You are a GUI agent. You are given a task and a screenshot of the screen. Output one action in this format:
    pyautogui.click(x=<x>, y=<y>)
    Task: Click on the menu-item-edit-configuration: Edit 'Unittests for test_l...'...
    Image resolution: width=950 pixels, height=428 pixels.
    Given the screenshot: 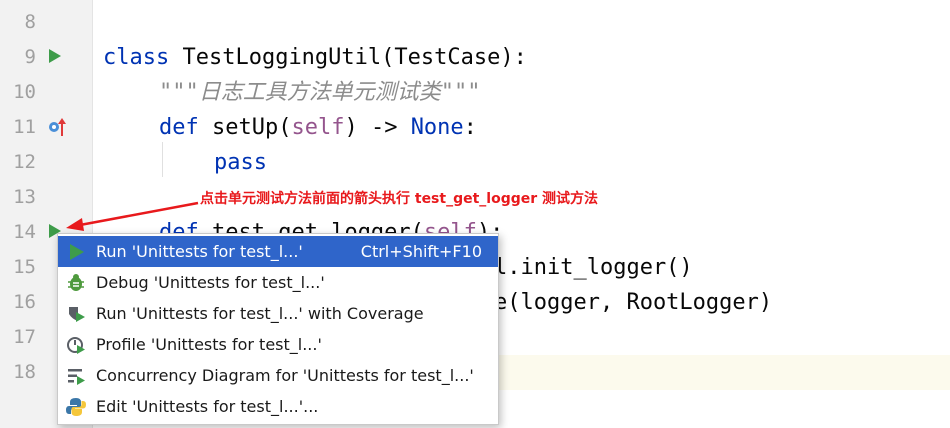 What is the action you would take?
    pyautogui.click(x=278, y=406)
    